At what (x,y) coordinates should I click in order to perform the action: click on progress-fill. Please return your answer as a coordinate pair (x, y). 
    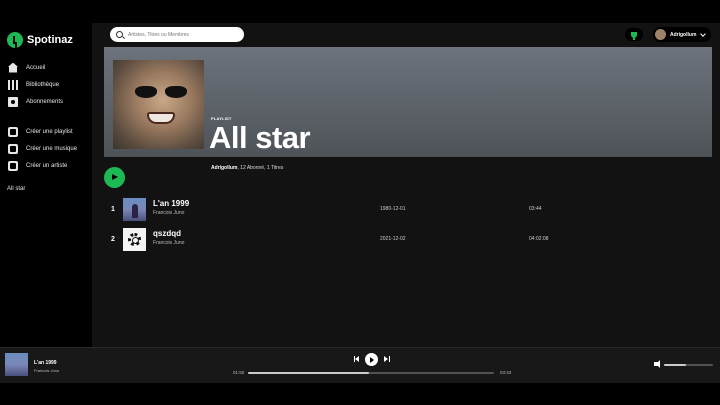
    Looking at the image, I should click on (308, 373).